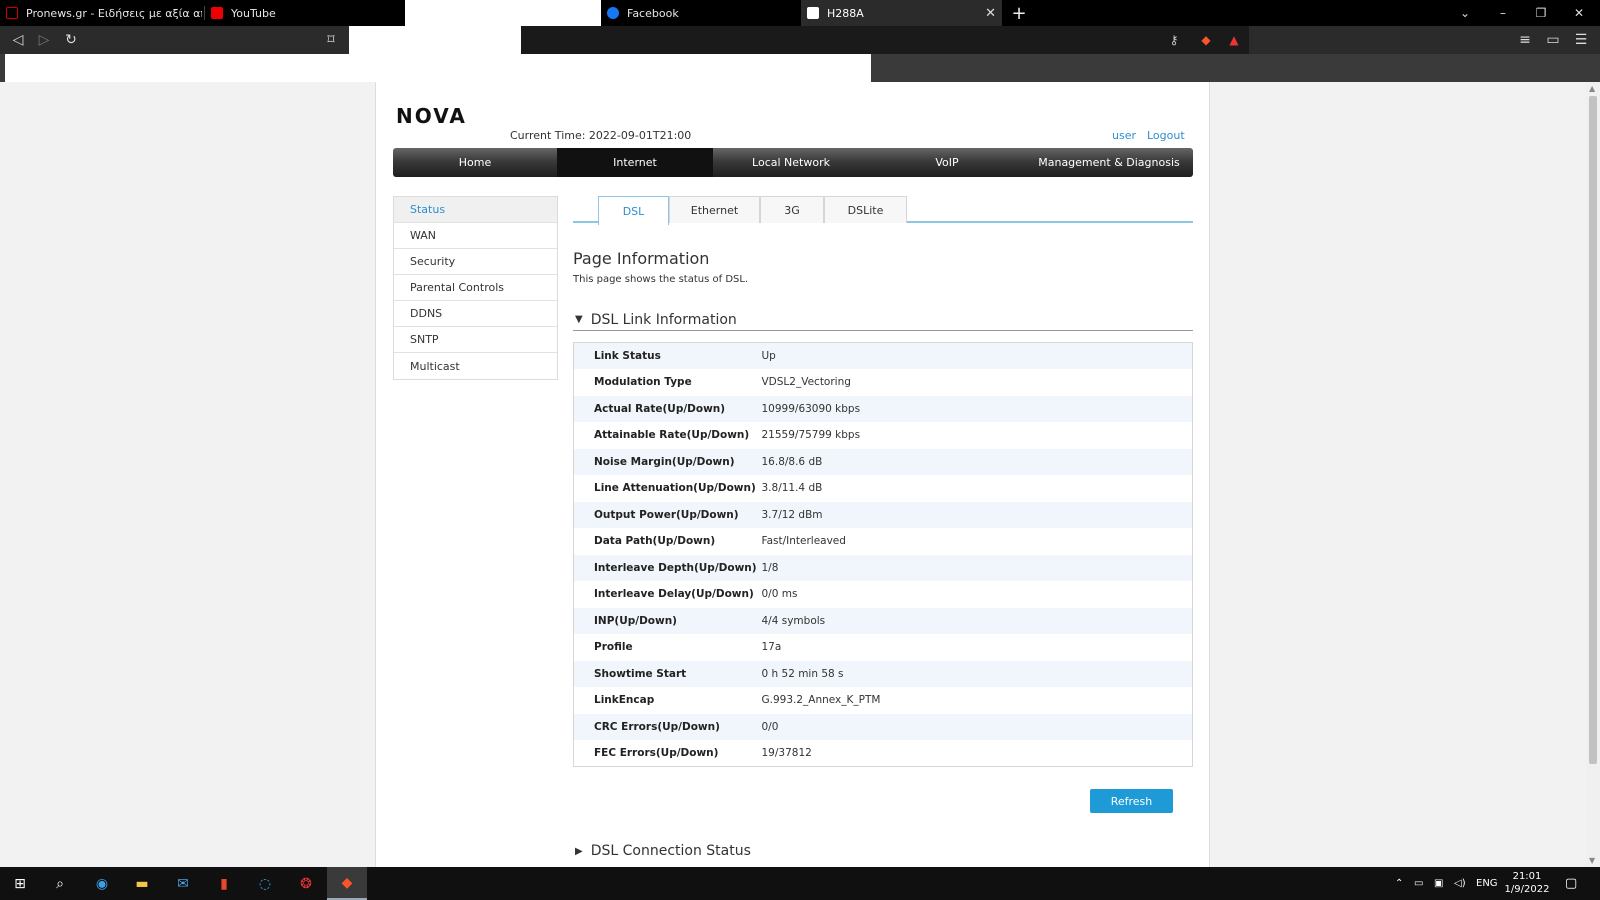 This screenshot has height=900, width=1600. What do you see at coordinates (670, 851) in the screenshot?
I see `section-title: DSL Connection Status` at bounding box center [670, 851].